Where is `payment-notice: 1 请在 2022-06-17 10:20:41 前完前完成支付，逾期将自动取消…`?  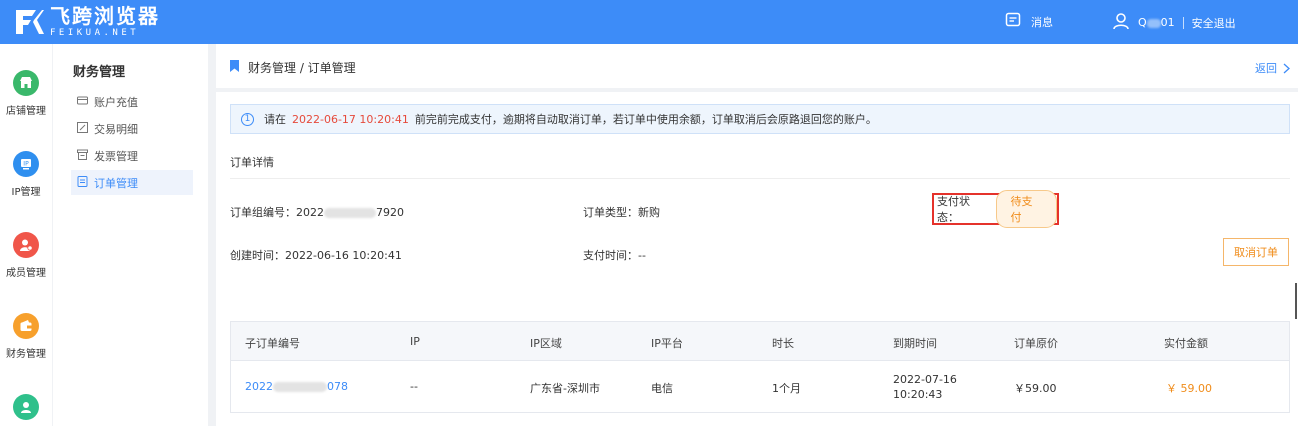
payment-notice: 1 请在 2022-06-17 10:20:41 前完前完成支付，逾期将自动取消… is located at coordinates (760, 119).